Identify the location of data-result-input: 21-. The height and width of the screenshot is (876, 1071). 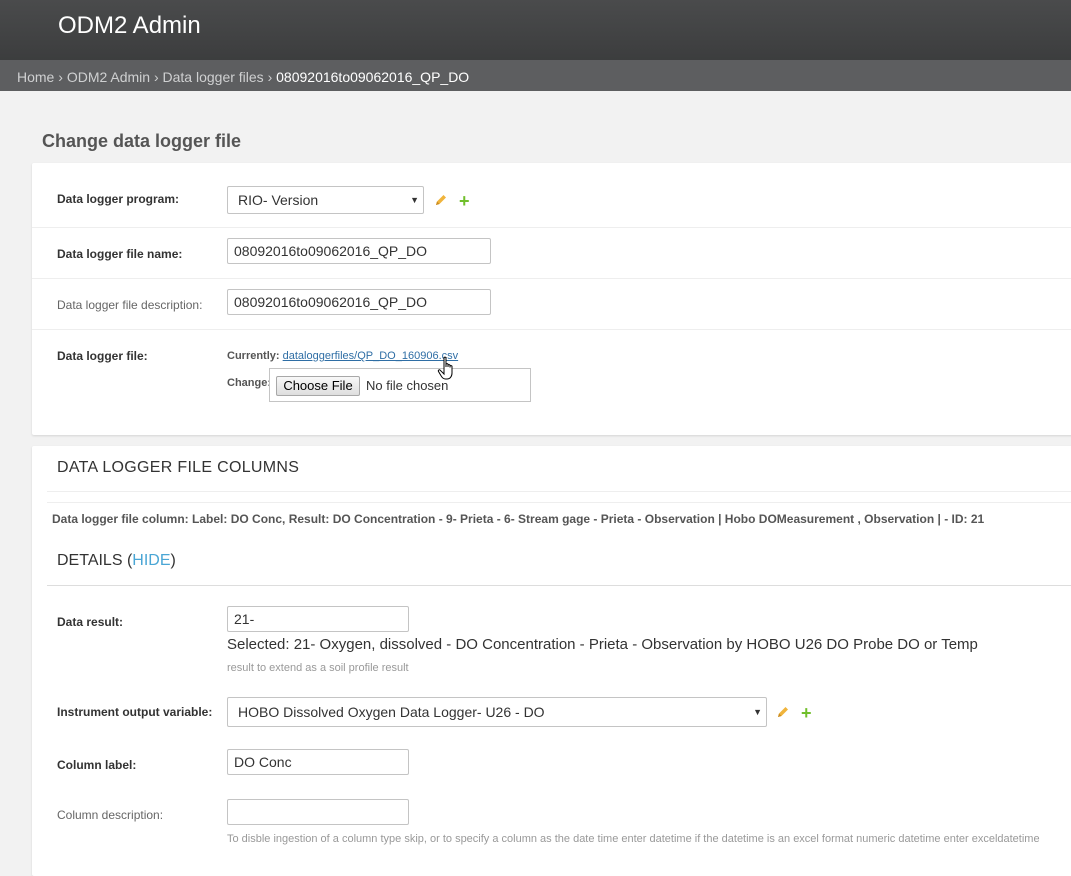
(318, 619).